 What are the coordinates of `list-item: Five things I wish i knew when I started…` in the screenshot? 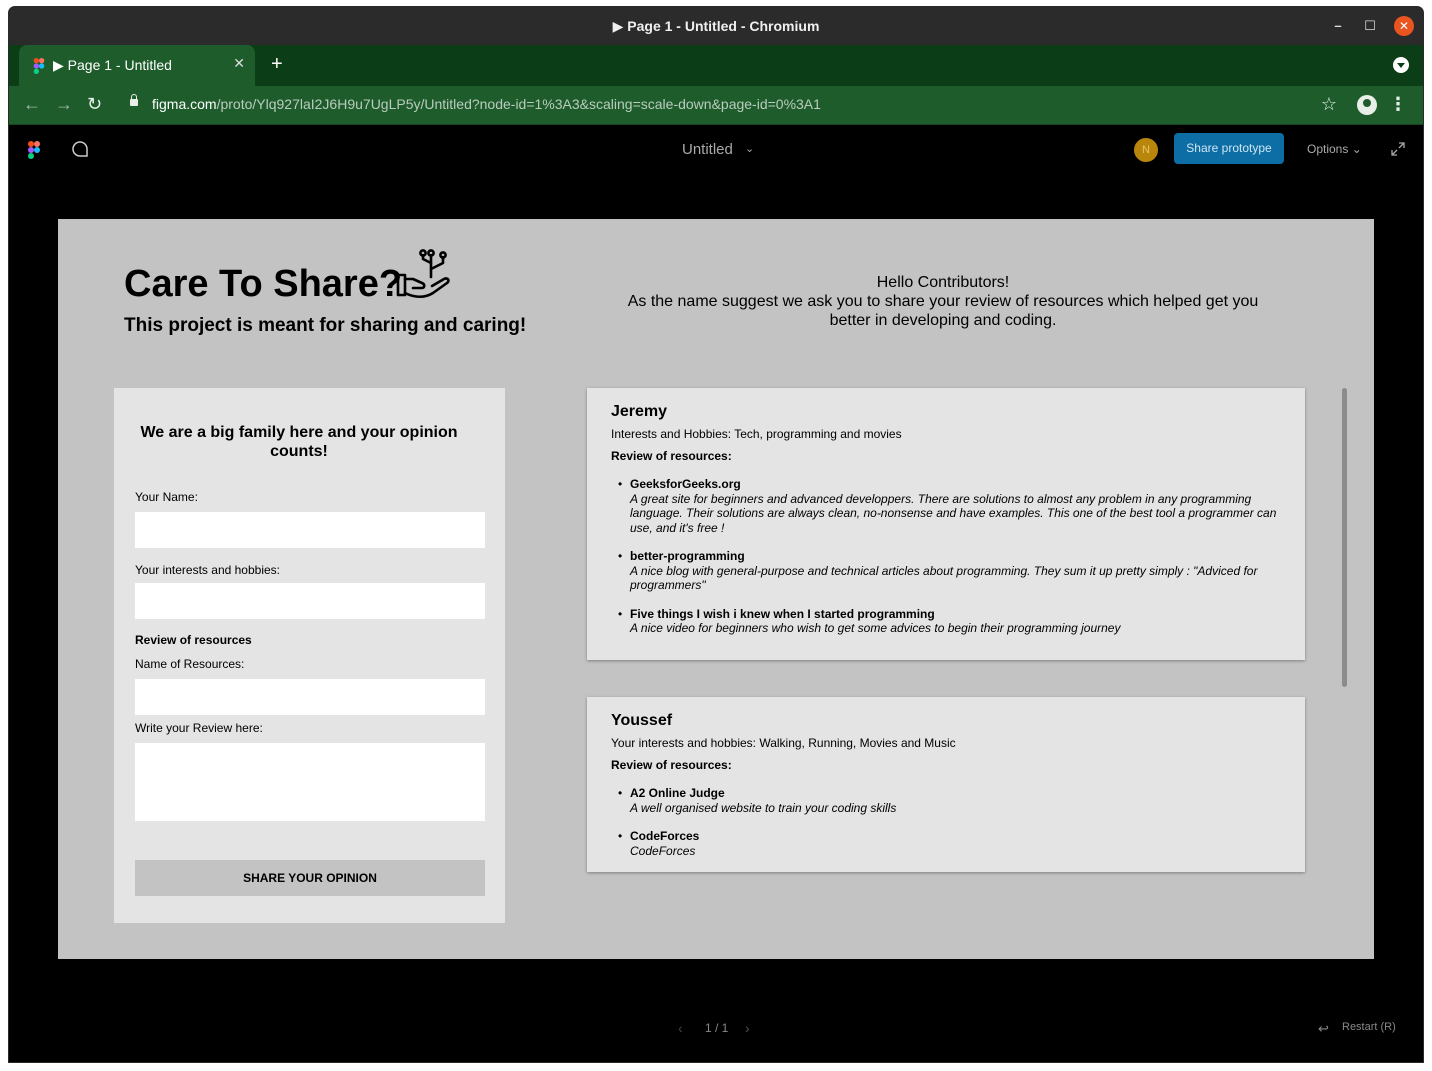 It's located at (946, 621).